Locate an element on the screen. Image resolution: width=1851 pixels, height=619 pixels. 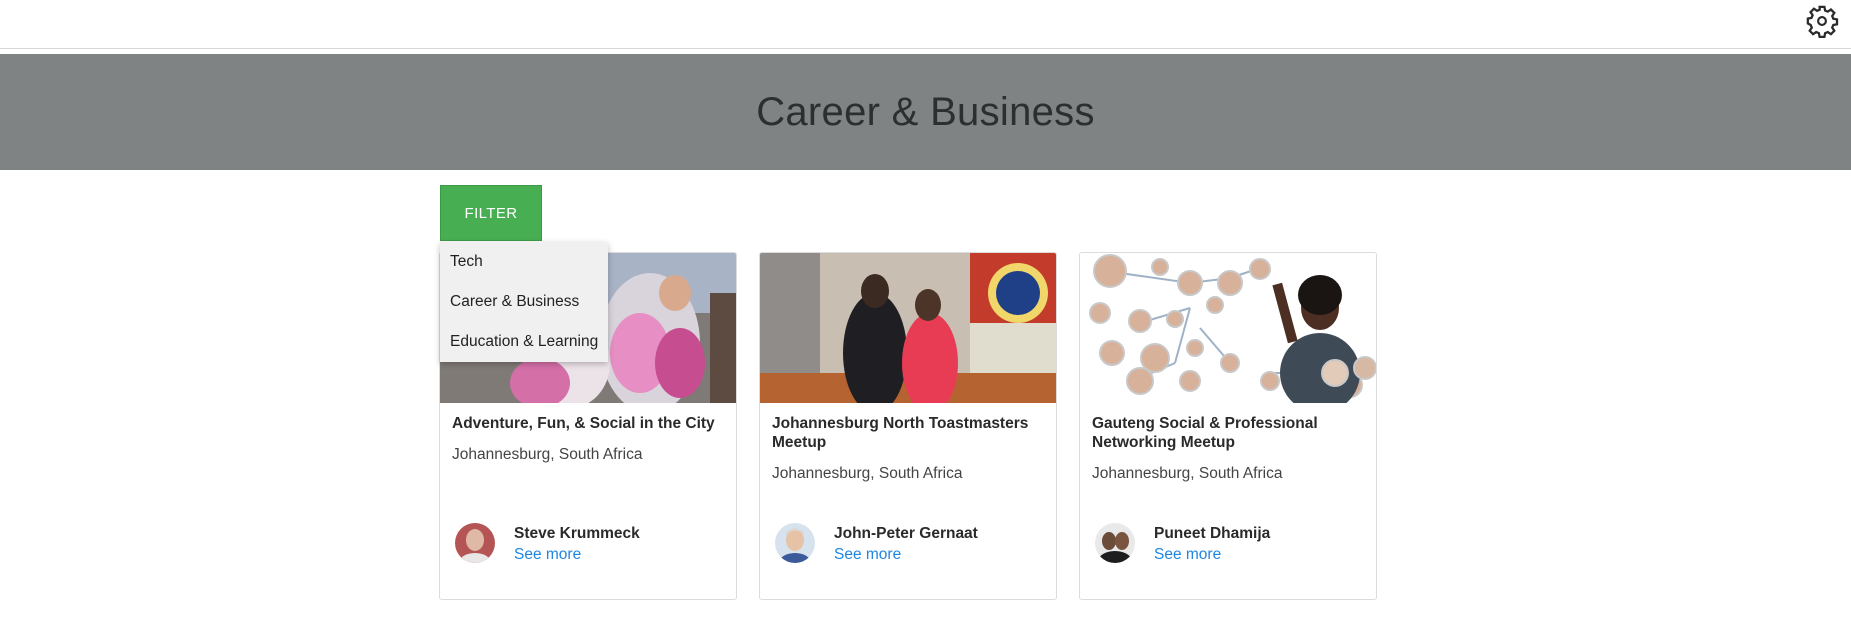
host-name: Steve Krummeck is located at coordinates (577, 533).